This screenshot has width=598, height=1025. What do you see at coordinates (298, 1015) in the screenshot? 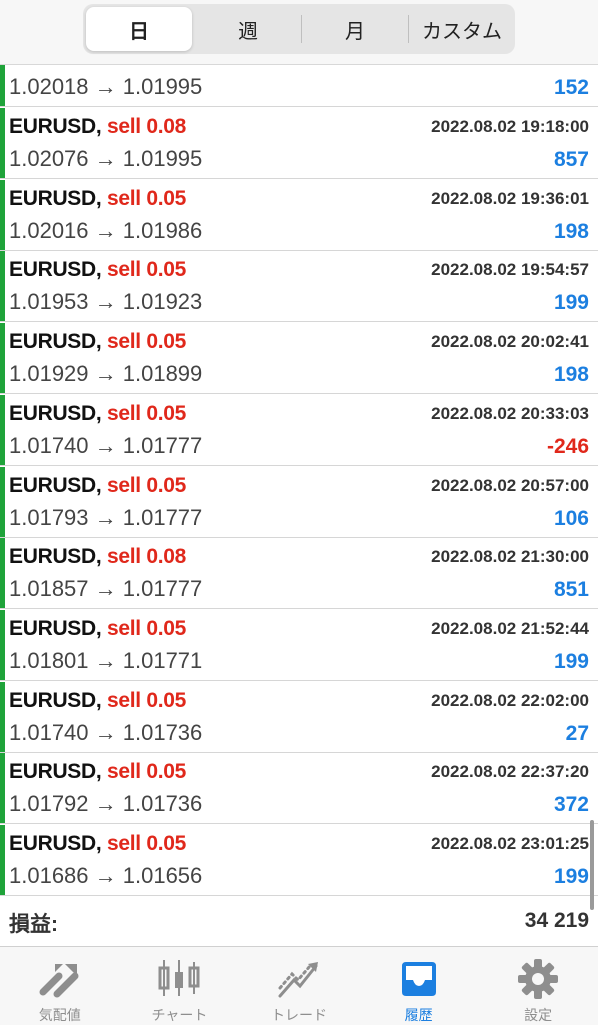
I see `tab-trade-label: トレード` at bounding box center [298, 1015].